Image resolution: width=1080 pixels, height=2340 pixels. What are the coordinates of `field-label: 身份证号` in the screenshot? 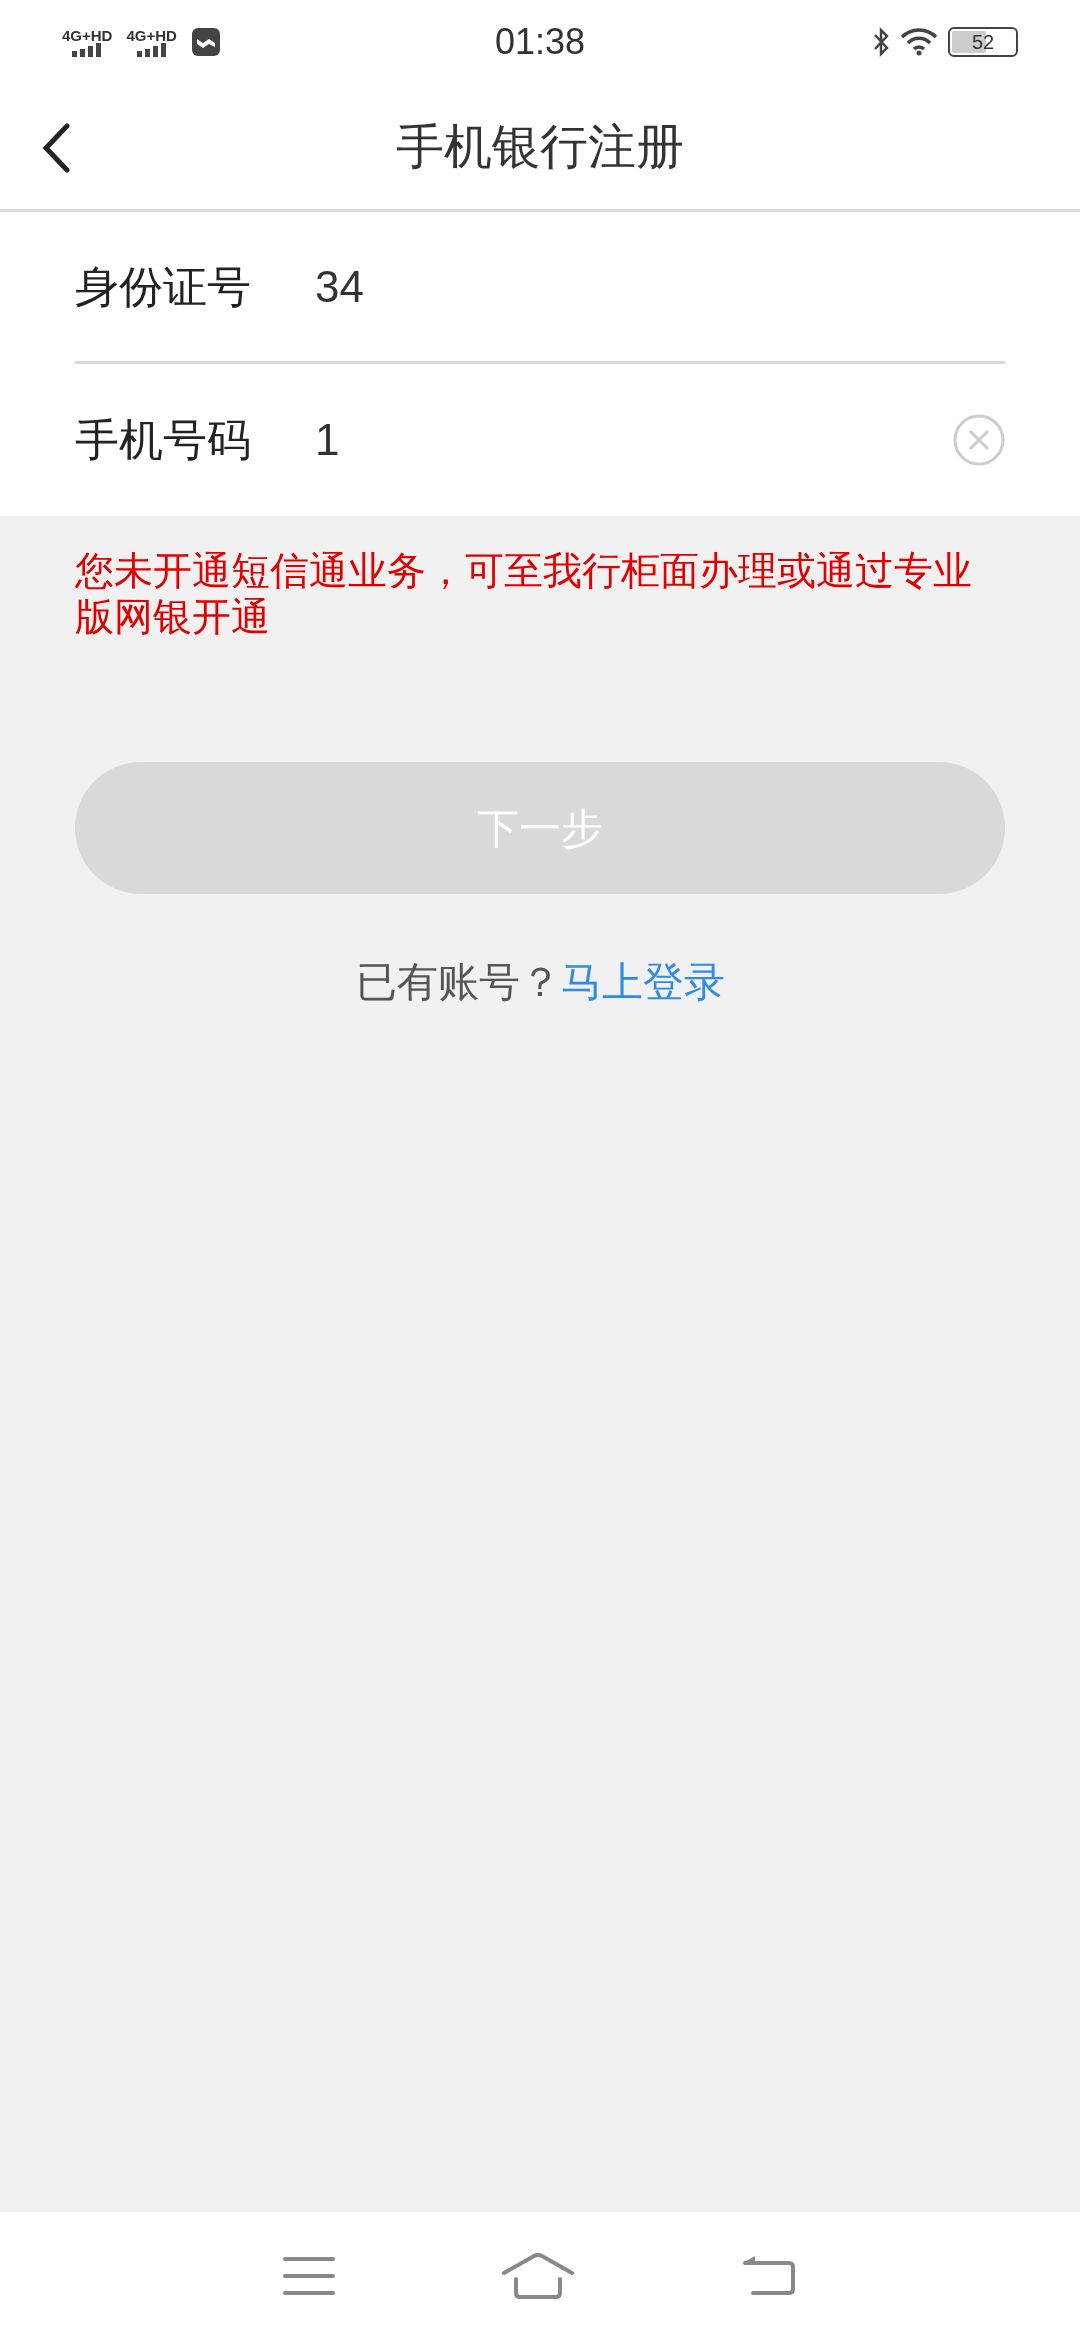 It's located at (163, 286).